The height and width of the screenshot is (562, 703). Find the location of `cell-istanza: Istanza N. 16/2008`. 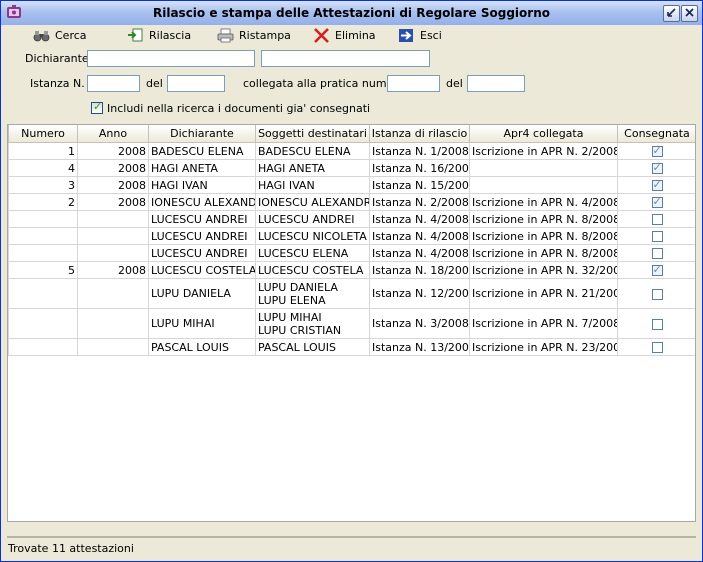

cell-istanza: Istanza N. 16/2008 is located at coordinates (419, 168).